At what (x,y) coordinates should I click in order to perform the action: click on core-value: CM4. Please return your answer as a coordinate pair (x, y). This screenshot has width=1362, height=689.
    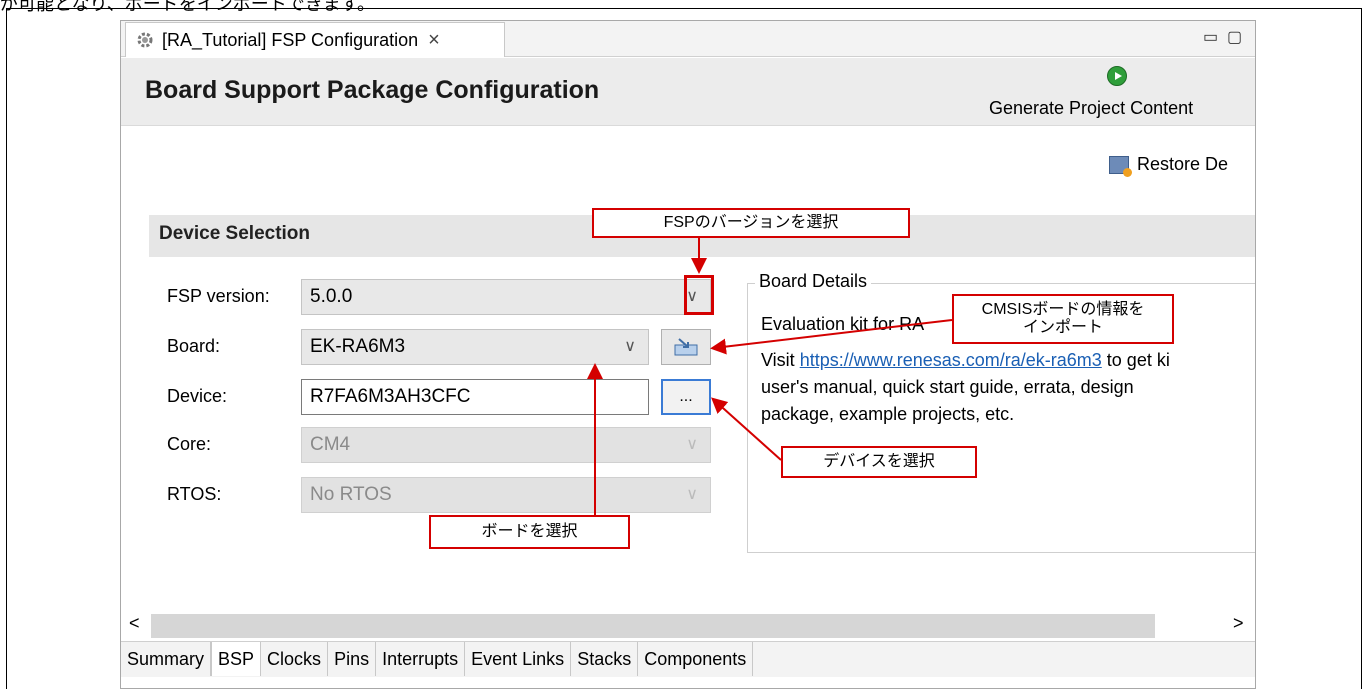
    Looking at the image, I should click on (330, 444).